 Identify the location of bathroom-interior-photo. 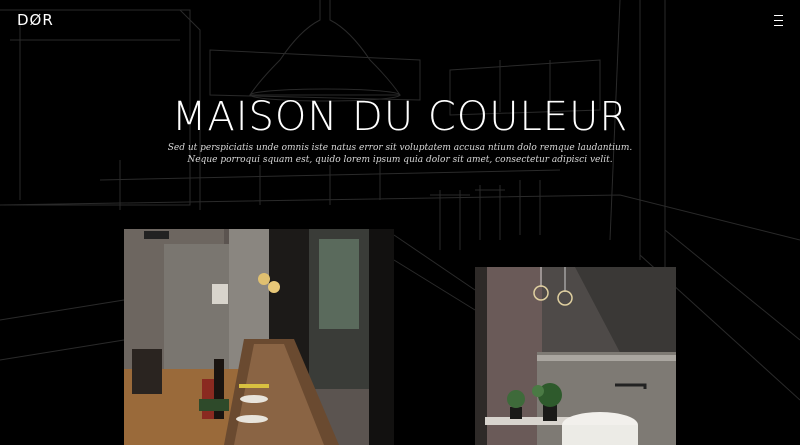
(575, 356).